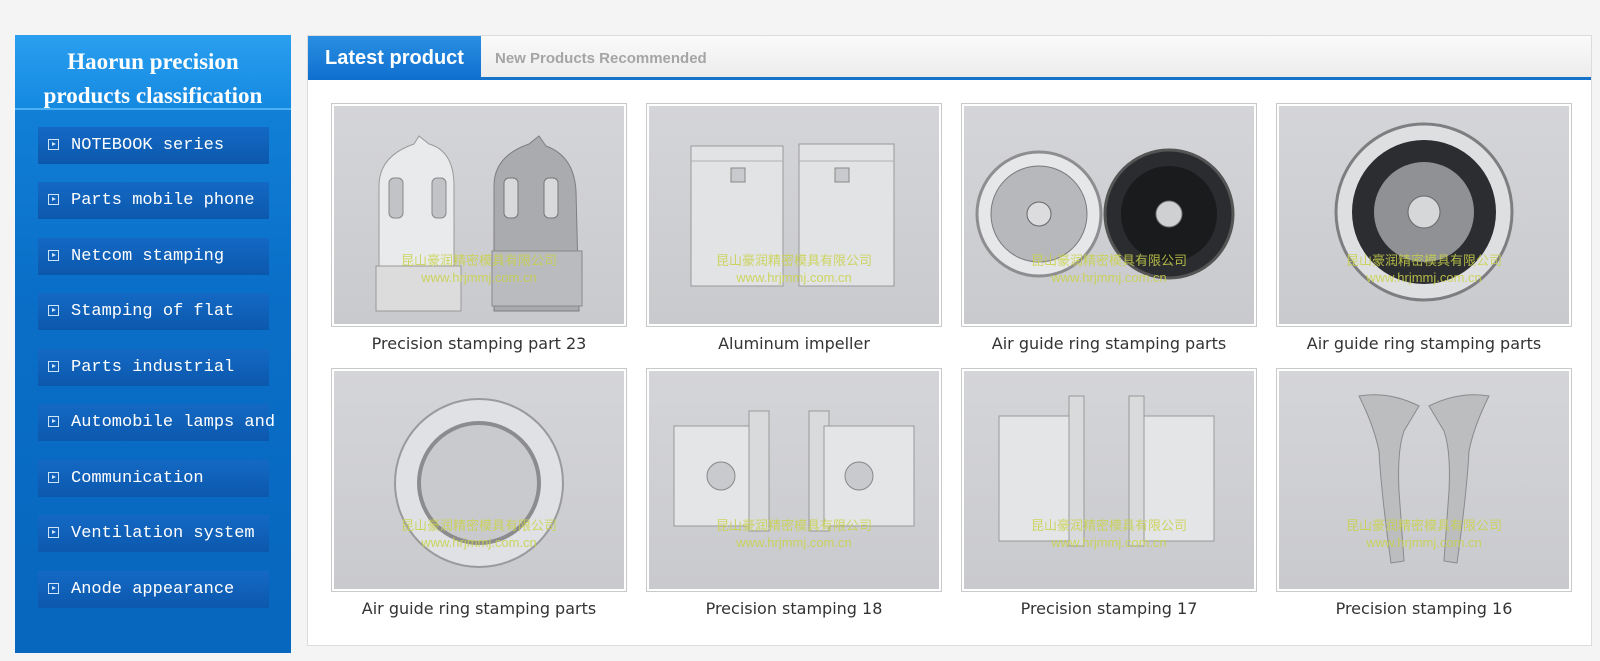  What do you see at coordinates (148, 256) in the screenshot?
I see `category-label: Netcom stamping` at bounding box center [148, 256].